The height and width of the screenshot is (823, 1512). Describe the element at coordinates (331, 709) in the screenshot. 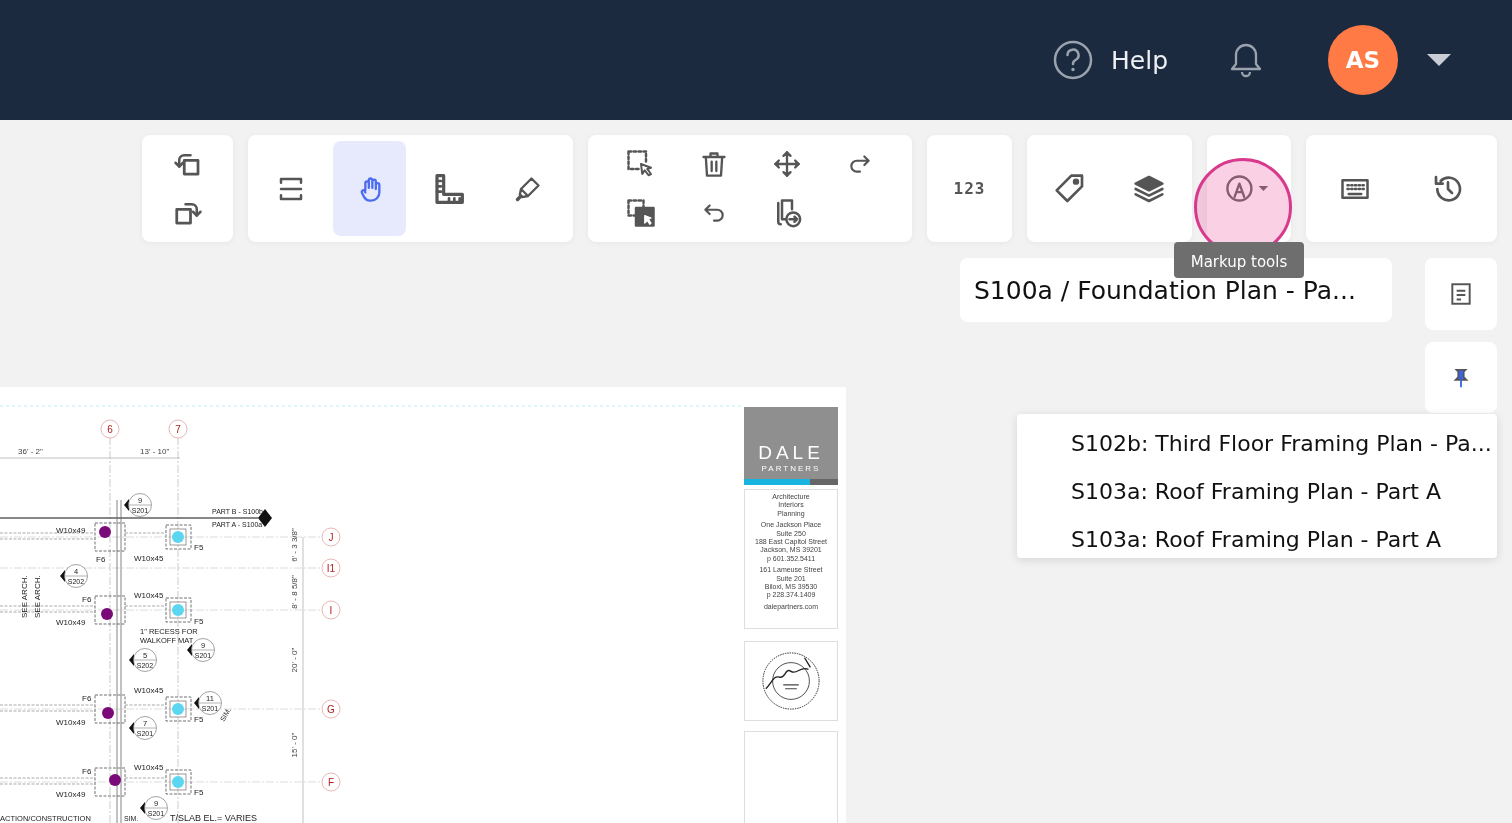

I see `grid-bubble: G` at that location.